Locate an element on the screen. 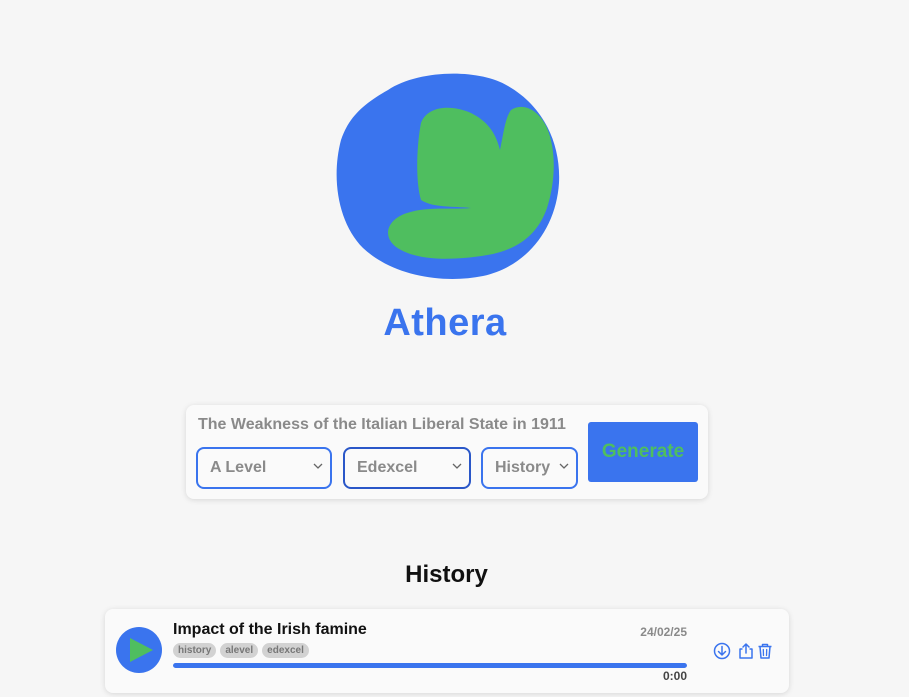  download-icon is located at coordinates (722, 651).